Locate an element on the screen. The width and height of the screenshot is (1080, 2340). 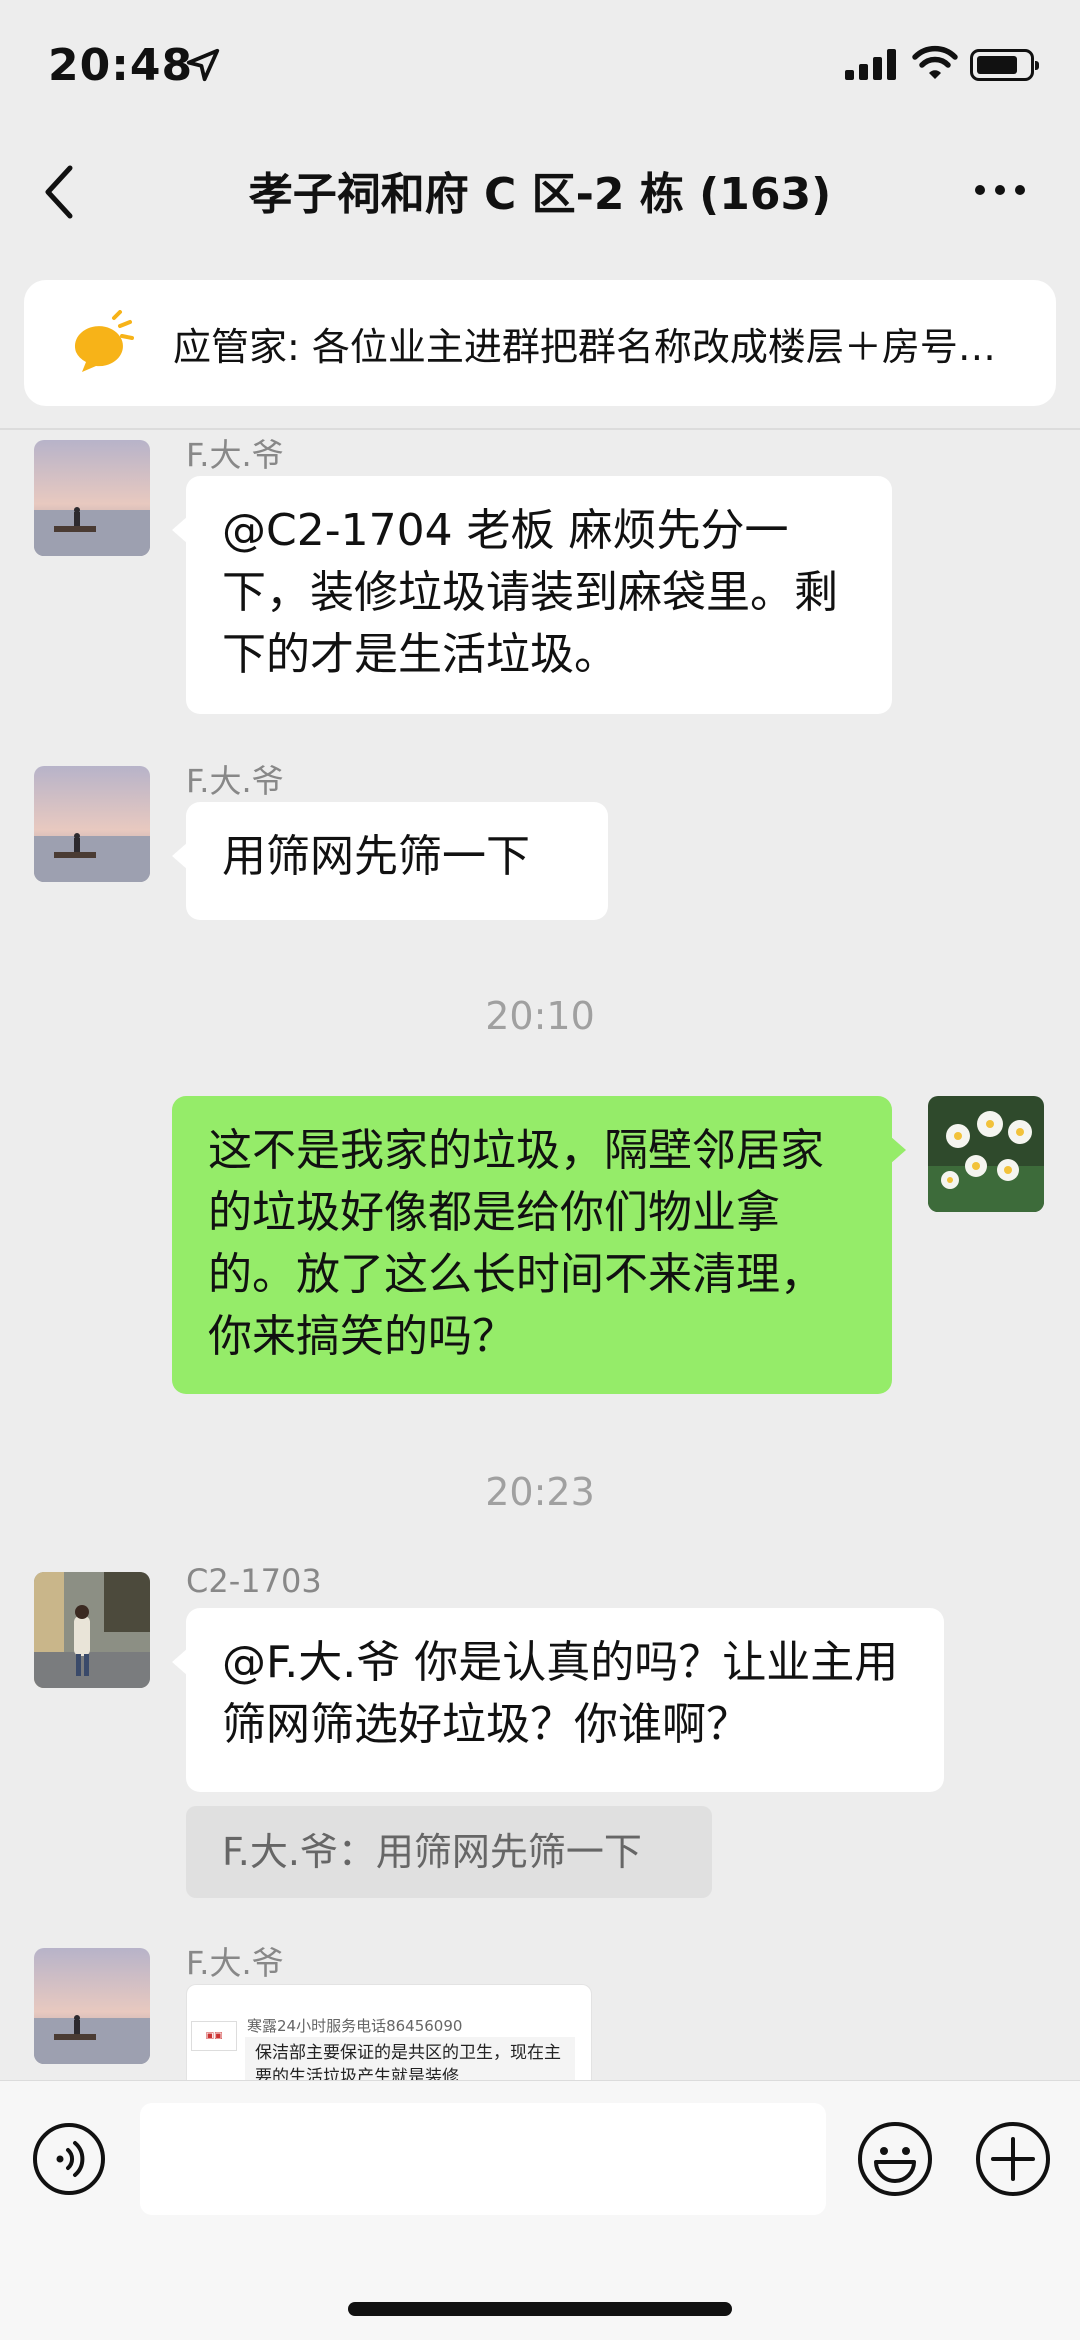
speaker-bubble-icon is located at coordinates (104, 341).